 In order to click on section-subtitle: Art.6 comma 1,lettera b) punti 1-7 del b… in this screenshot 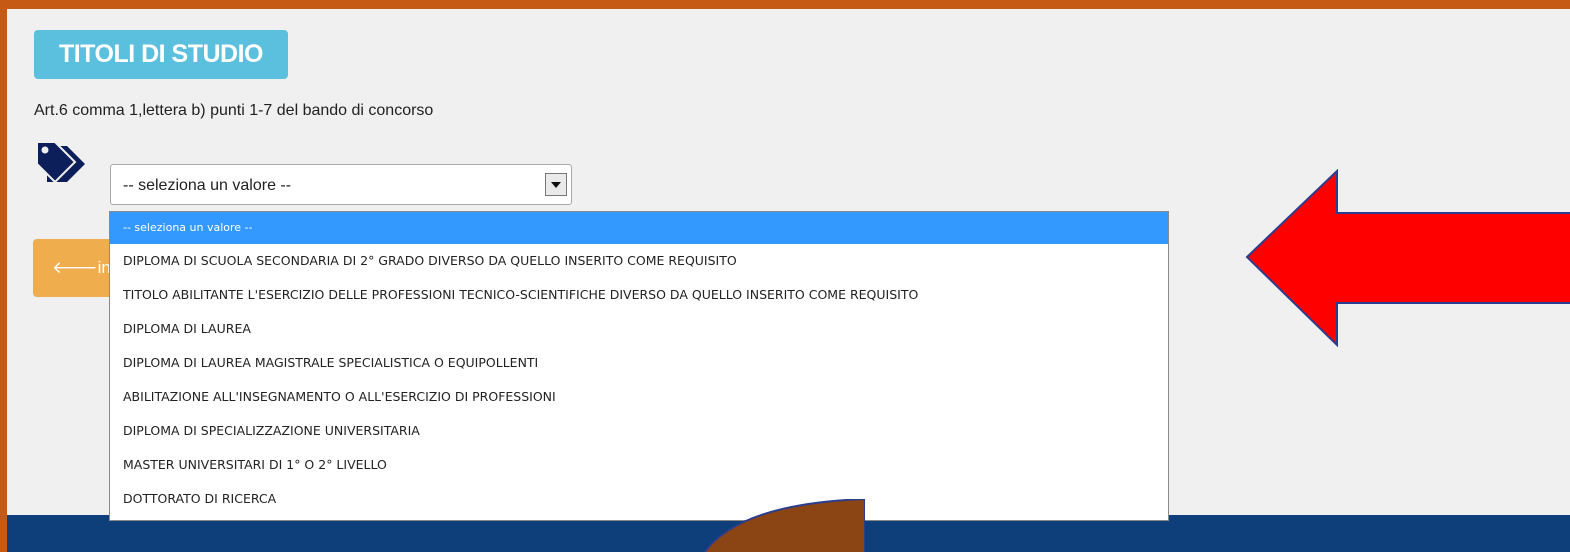, I will do `click(234, 110)`.